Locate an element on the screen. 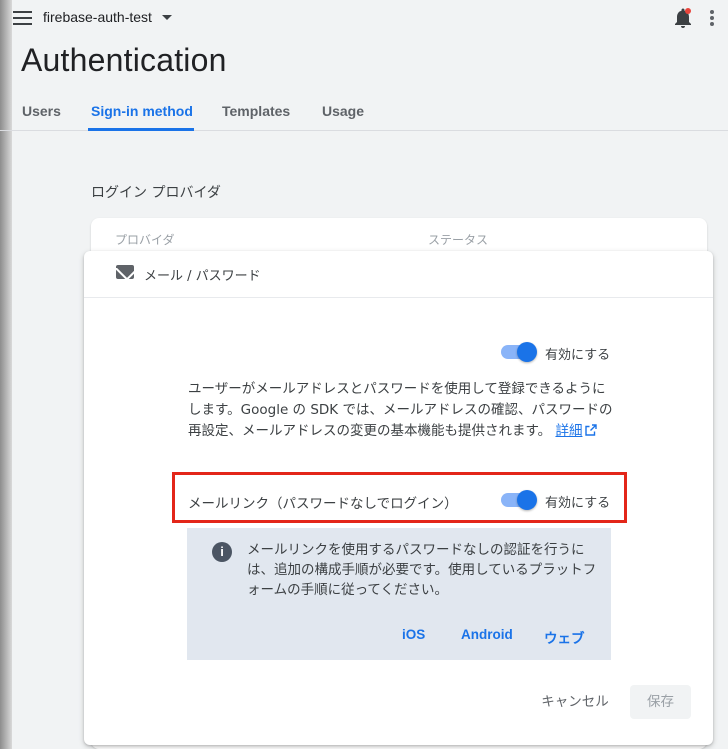  tab-users: Users is located at coordinates (41, 111).